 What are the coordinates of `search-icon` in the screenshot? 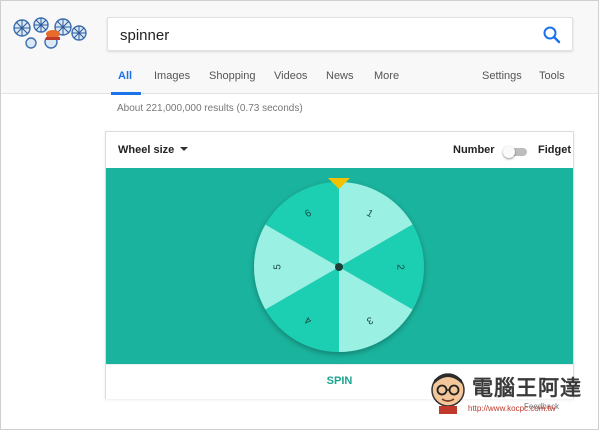 It's located at (552, 35).